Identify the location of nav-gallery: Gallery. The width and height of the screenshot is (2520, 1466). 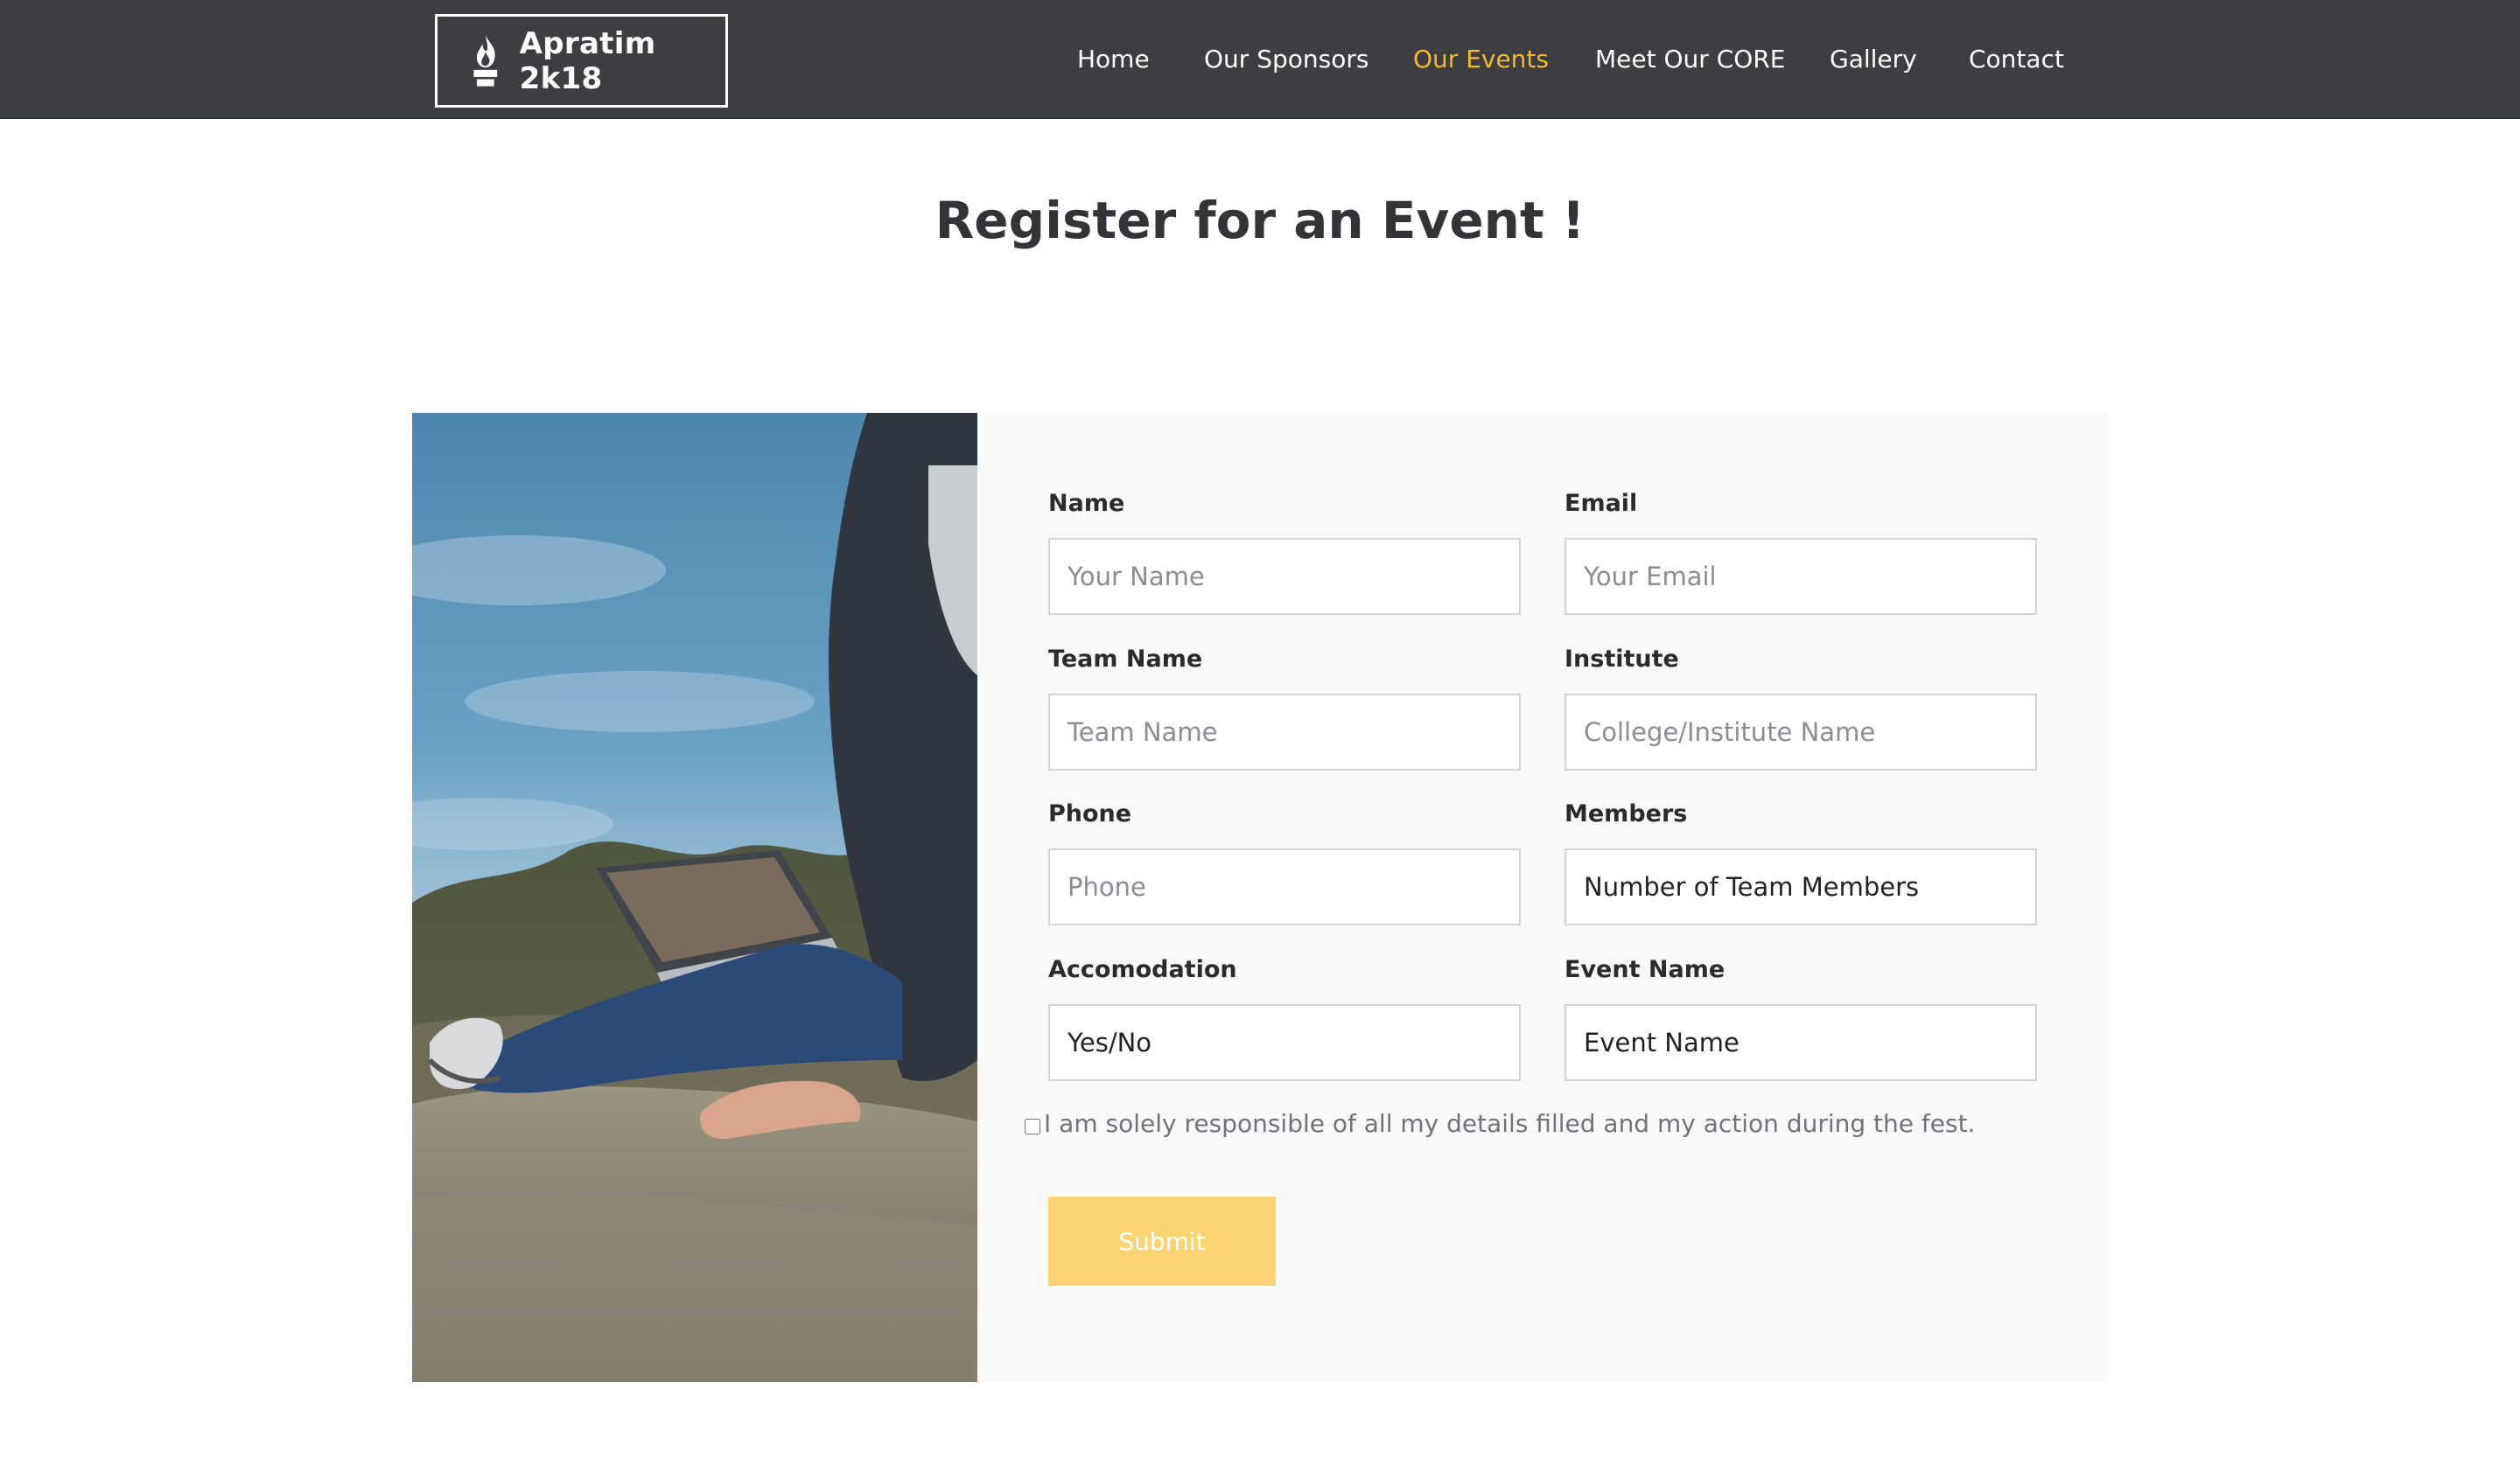
(1873, 60).